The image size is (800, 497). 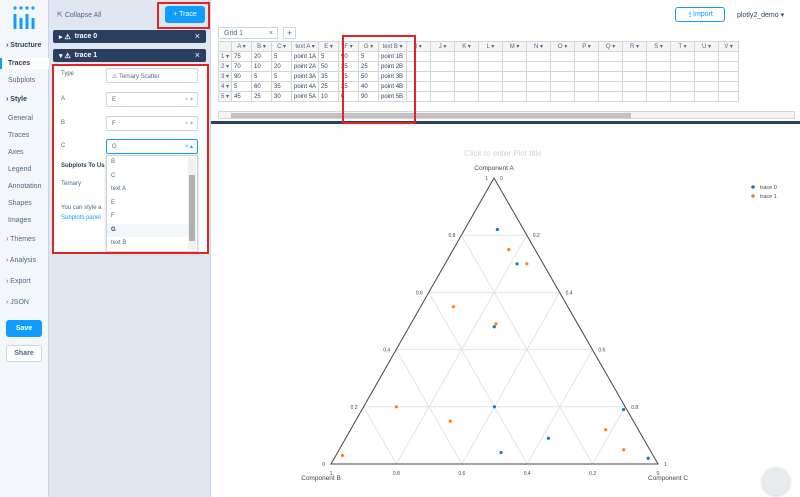 What do you see at coordinates (24, 80) in the screenshot?
I see `nav-subplots: Subplots` at bounding box center [24, 80].